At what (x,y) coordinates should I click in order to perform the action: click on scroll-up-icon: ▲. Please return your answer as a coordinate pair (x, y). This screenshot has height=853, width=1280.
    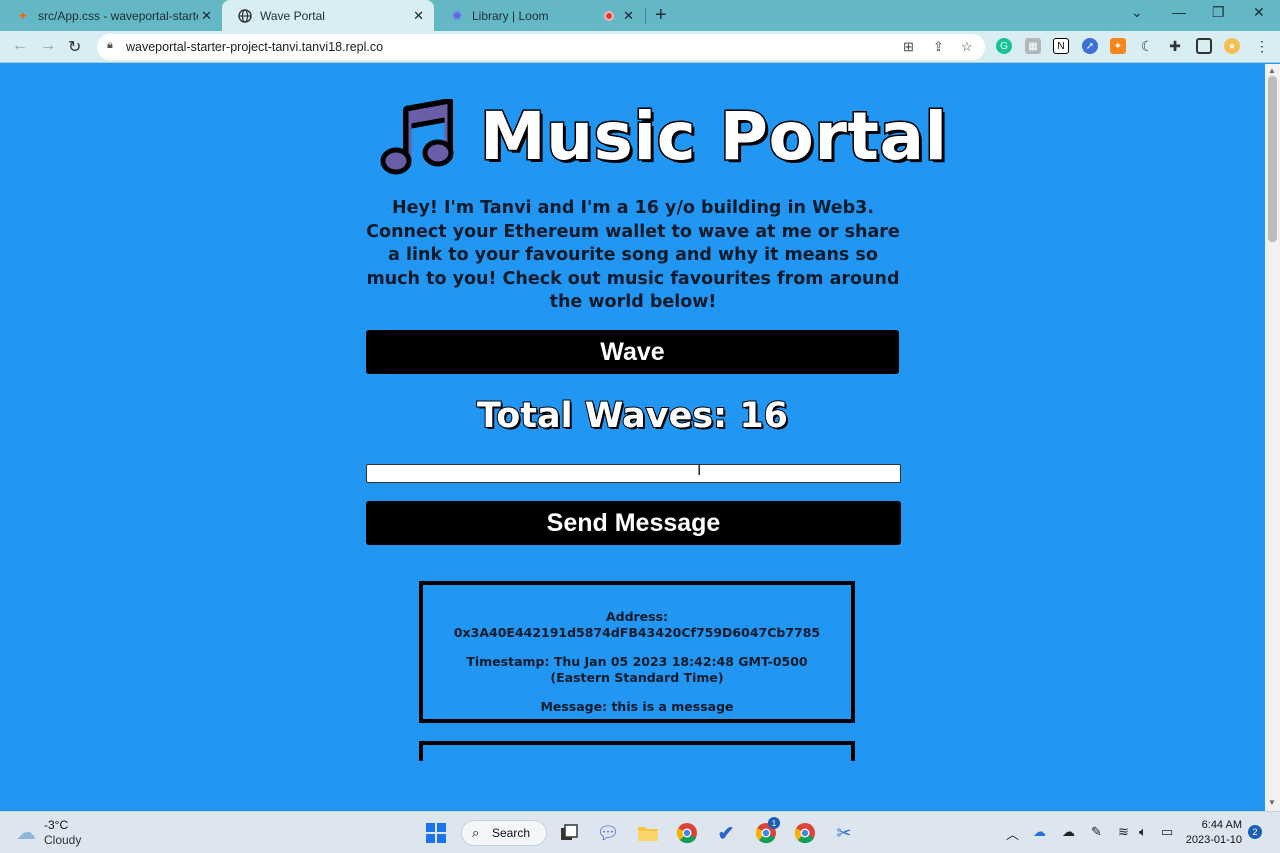
    Looking at the image, I should click on (1272, 70).